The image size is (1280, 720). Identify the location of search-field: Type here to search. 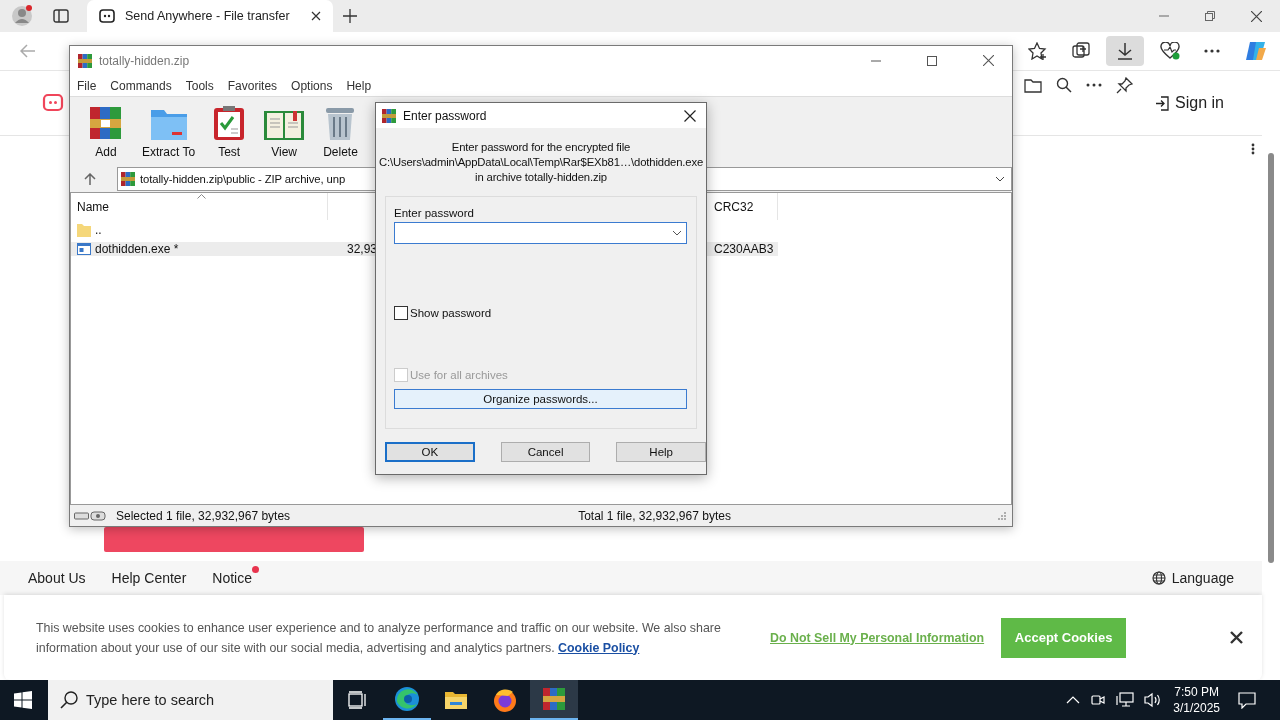
(190, 700).